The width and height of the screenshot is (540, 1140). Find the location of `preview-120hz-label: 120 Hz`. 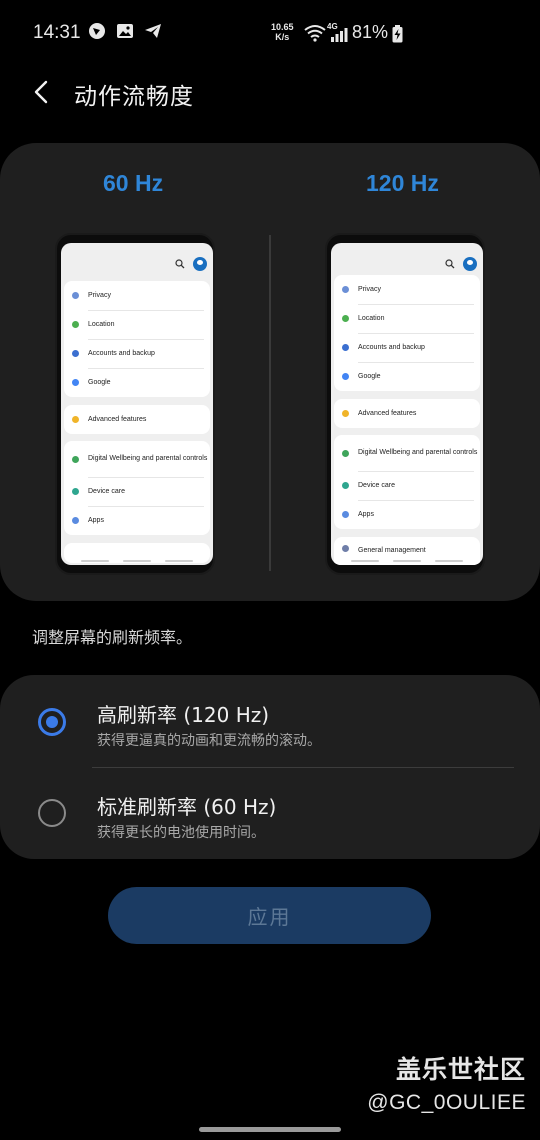

preview-120hz-label: 120 Hz is located at coordinates (402, 183).